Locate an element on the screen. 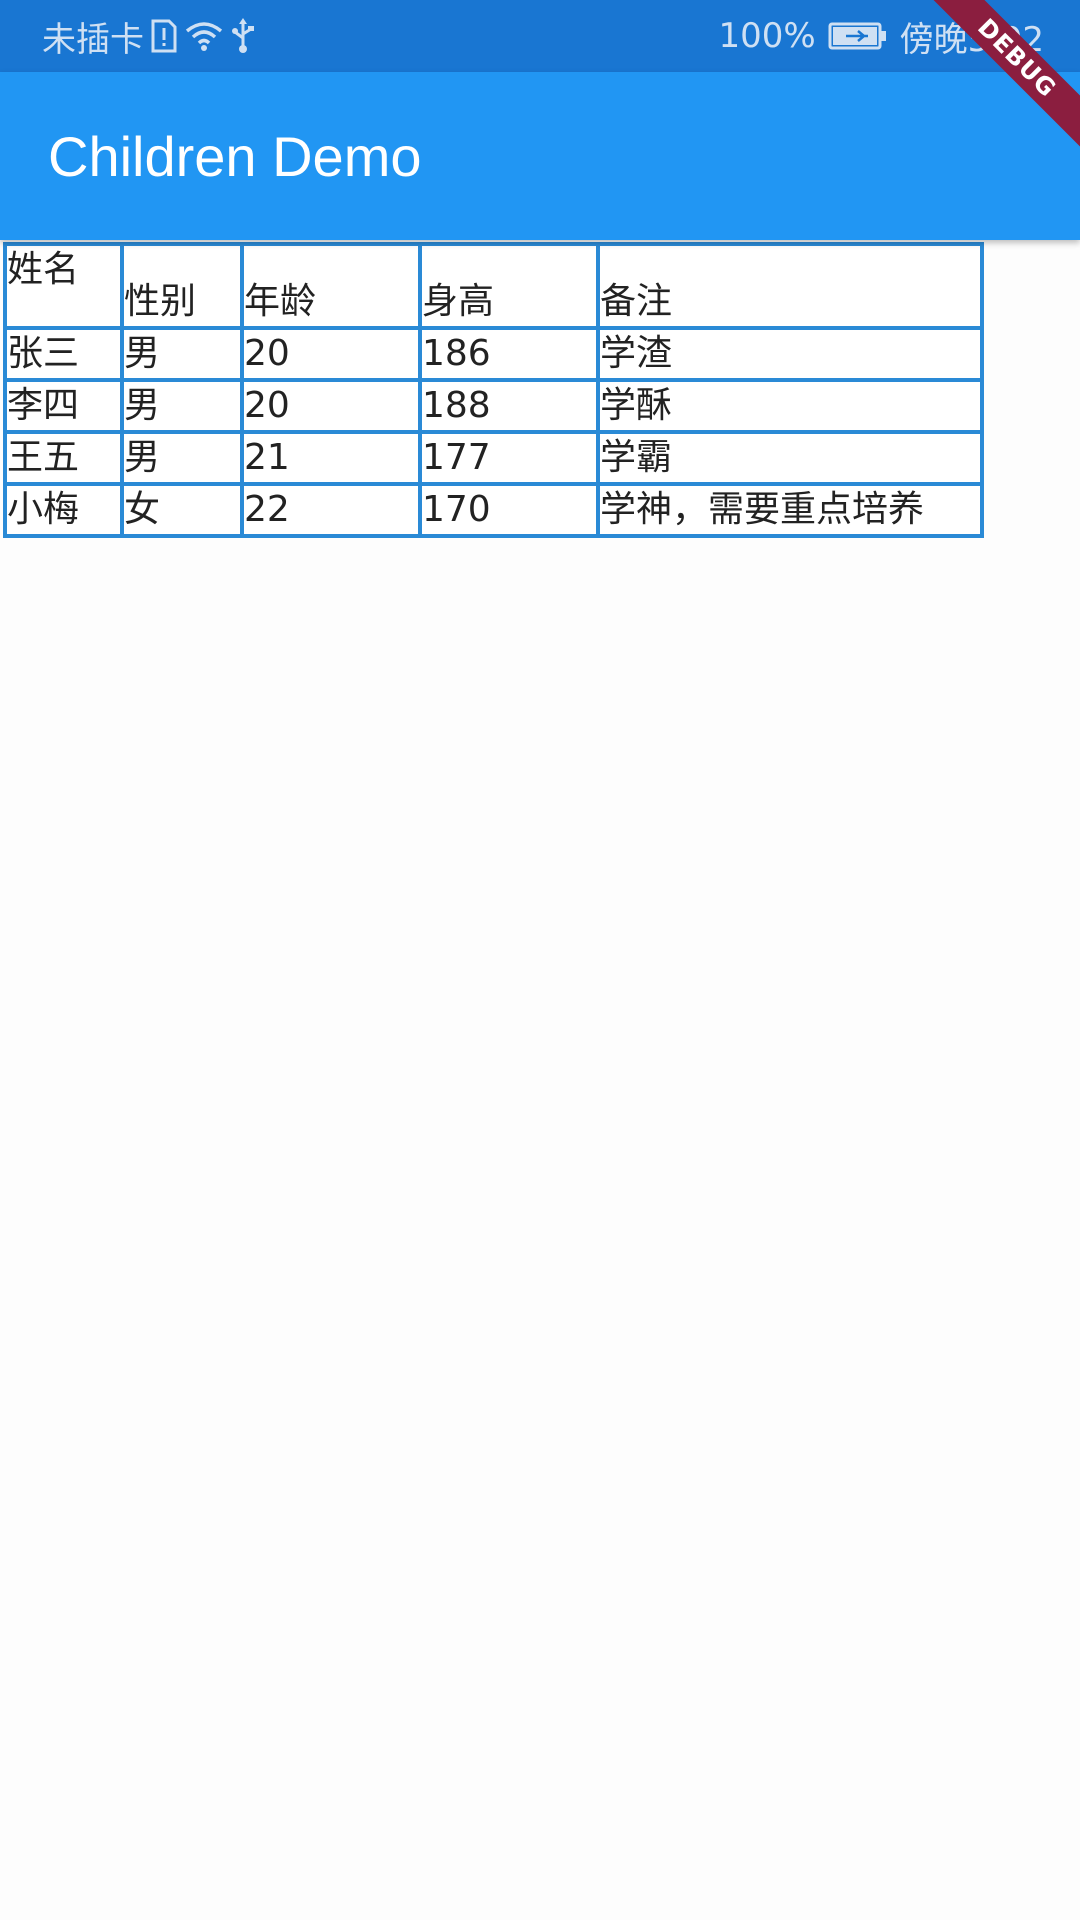 This screenshot has height=1920, width=1080. table-row: 王五 男 21 177 学霸 is located at coordinates (493, 458).